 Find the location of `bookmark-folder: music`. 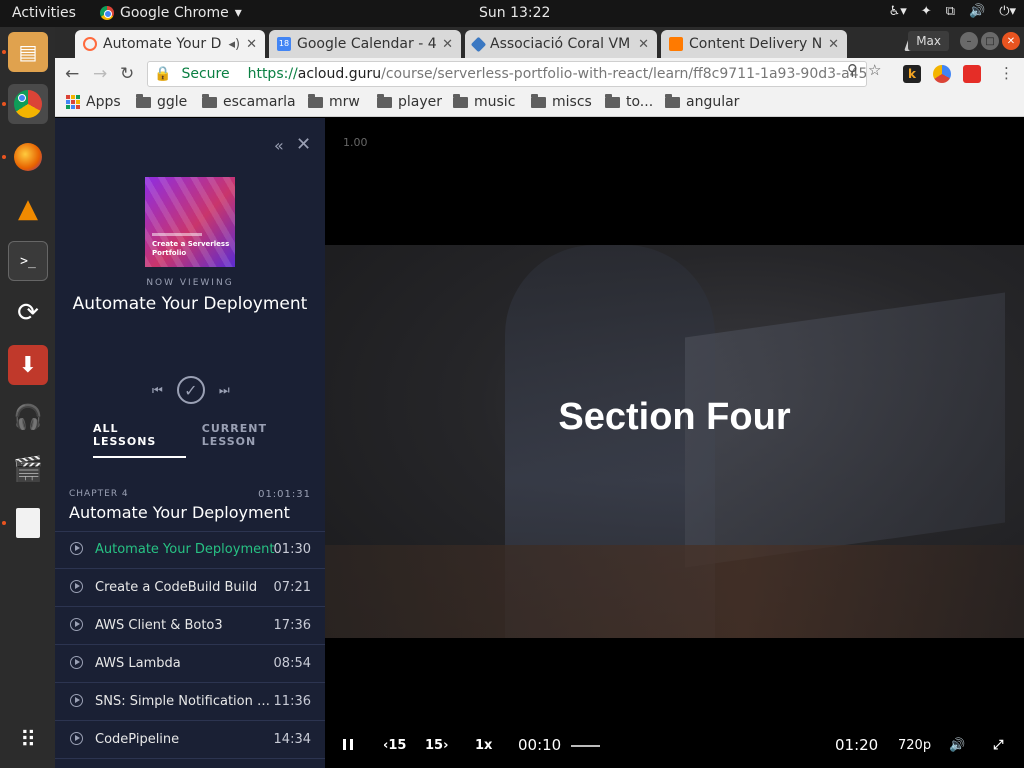

bookmark-folder: music is located at coordinates (484, 101).